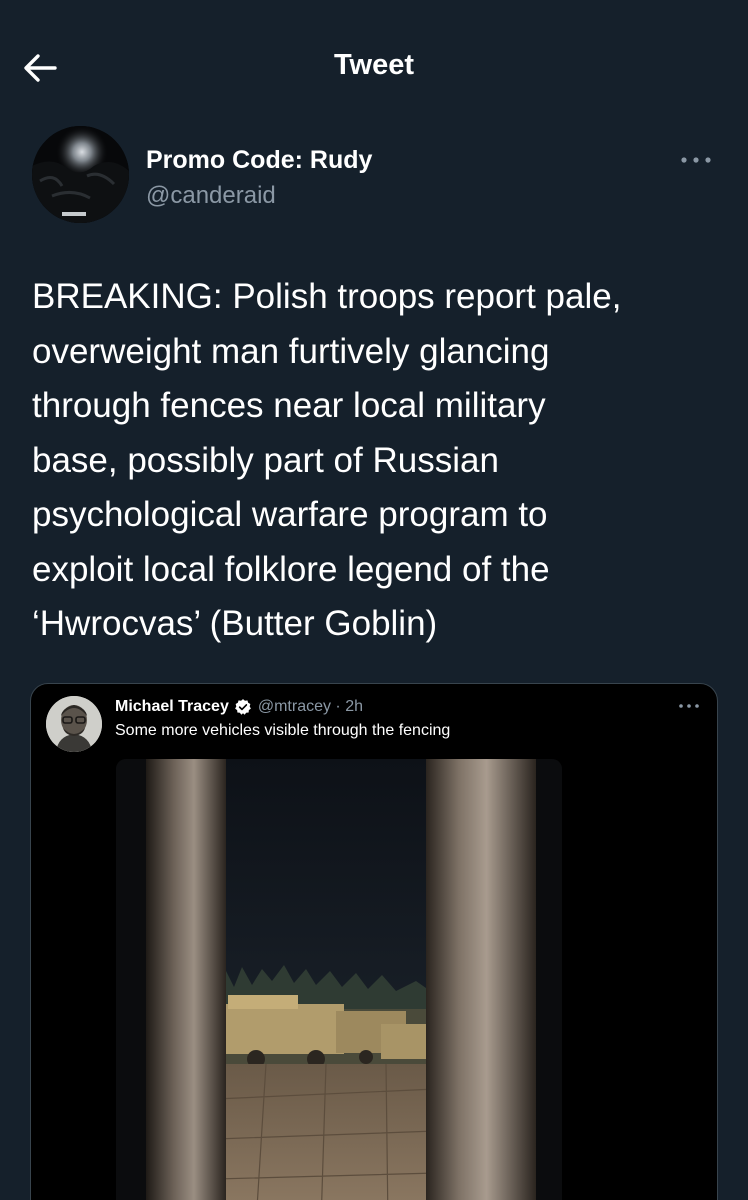 The image size is (748, 1200). I want to click on top-bar: Tweet, so click(374, 60).